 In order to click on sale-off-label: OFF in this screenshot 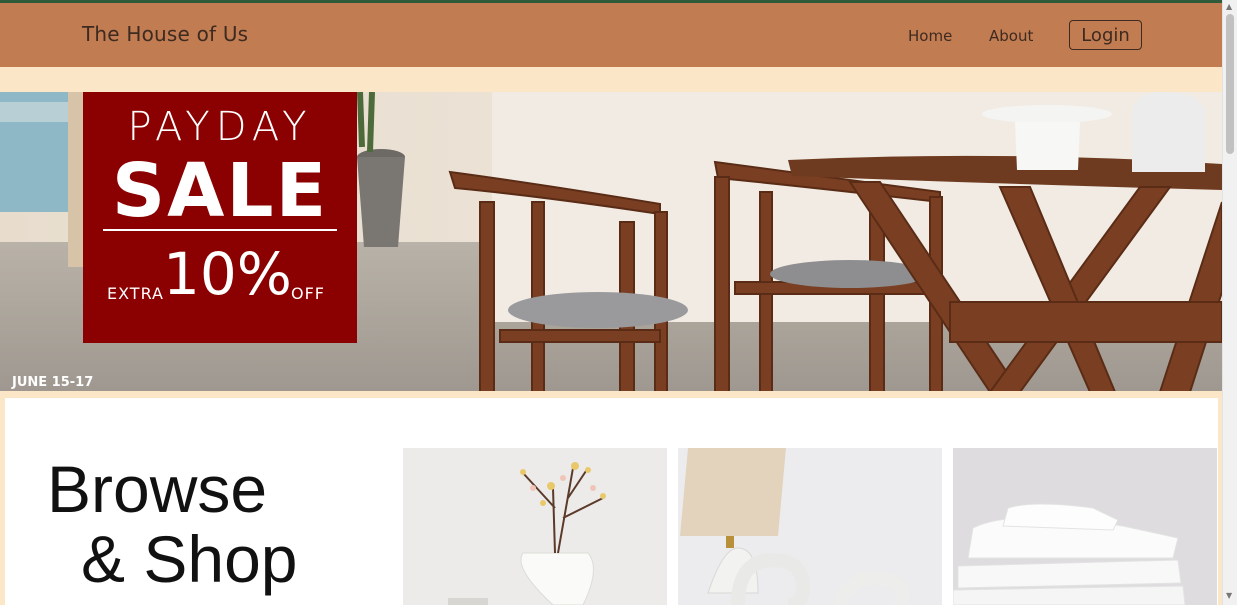, I will do `click(308, 293)`.